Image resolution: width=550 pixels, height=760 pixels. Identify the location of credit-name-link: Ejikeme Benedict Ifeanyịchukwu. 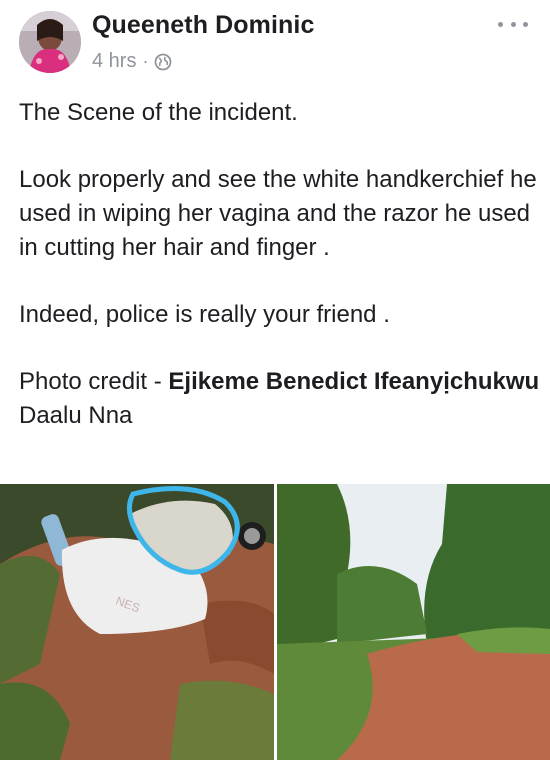
(353, 381).